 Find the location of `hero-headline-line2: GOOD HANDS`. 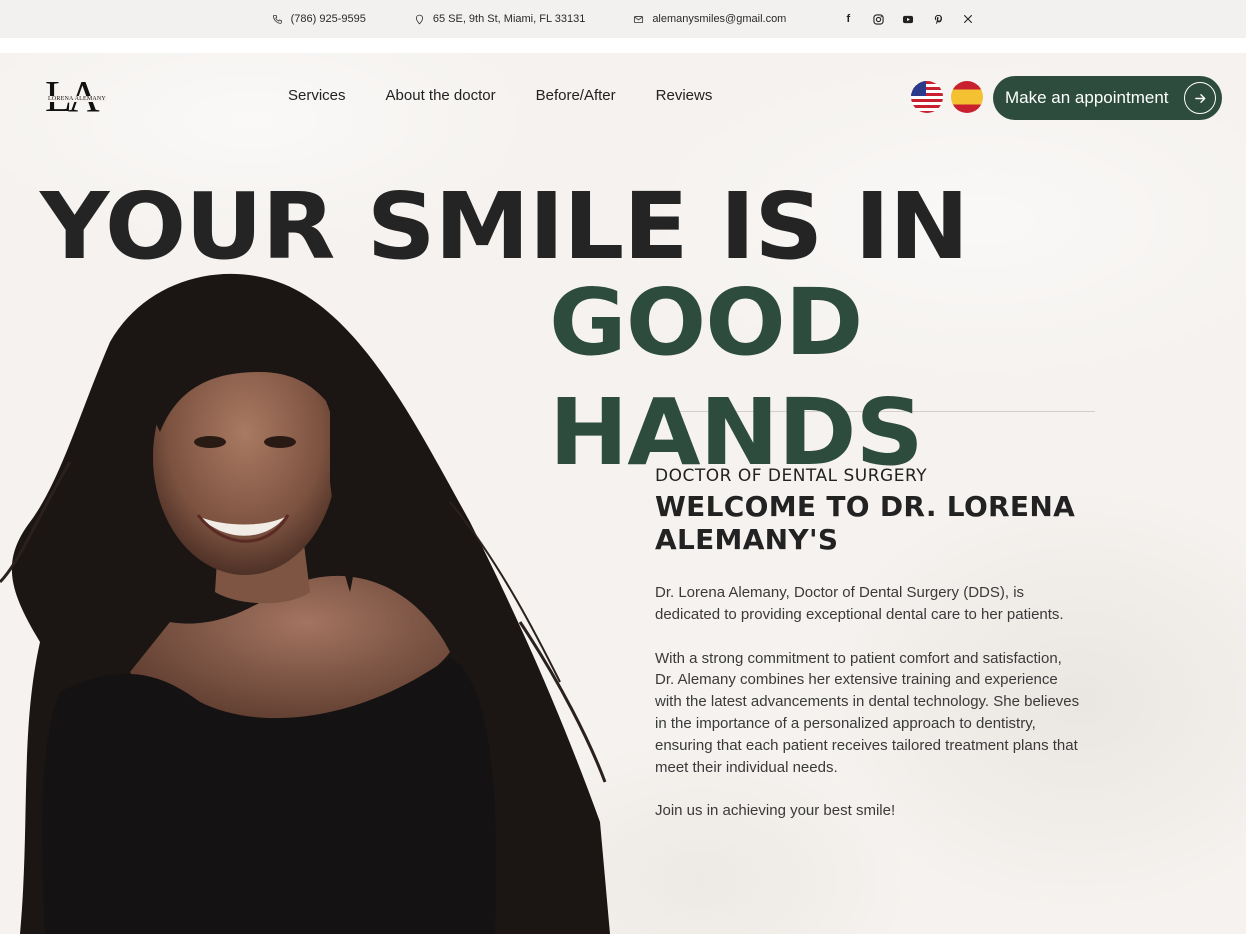

hero-headline-line2: GOOD HANDS is located at coordinates (736, 377).